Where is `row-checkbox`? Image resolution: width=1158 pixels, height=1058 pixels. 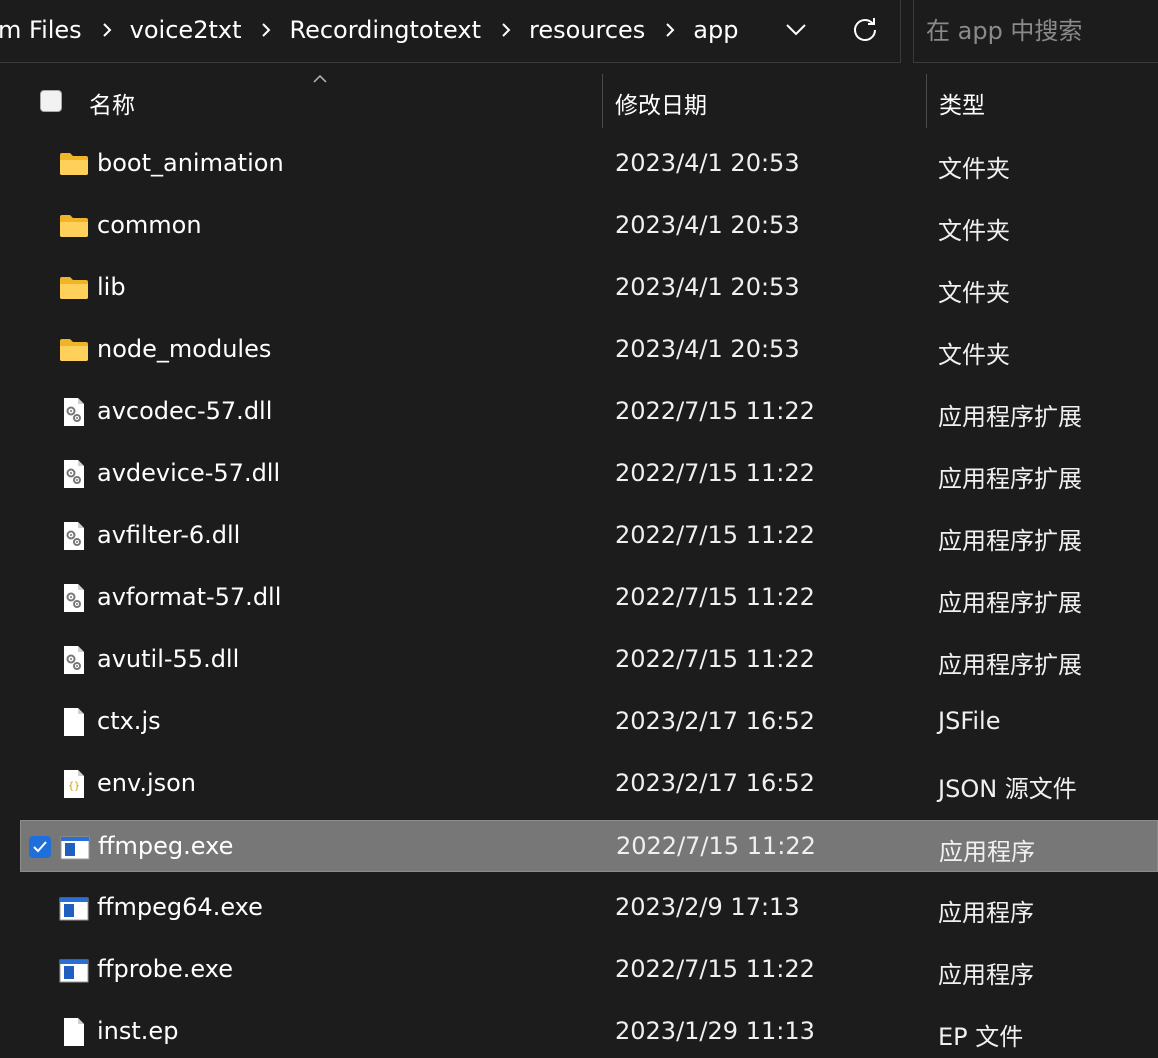
row-checkbox is located at coordinates (40, 847).